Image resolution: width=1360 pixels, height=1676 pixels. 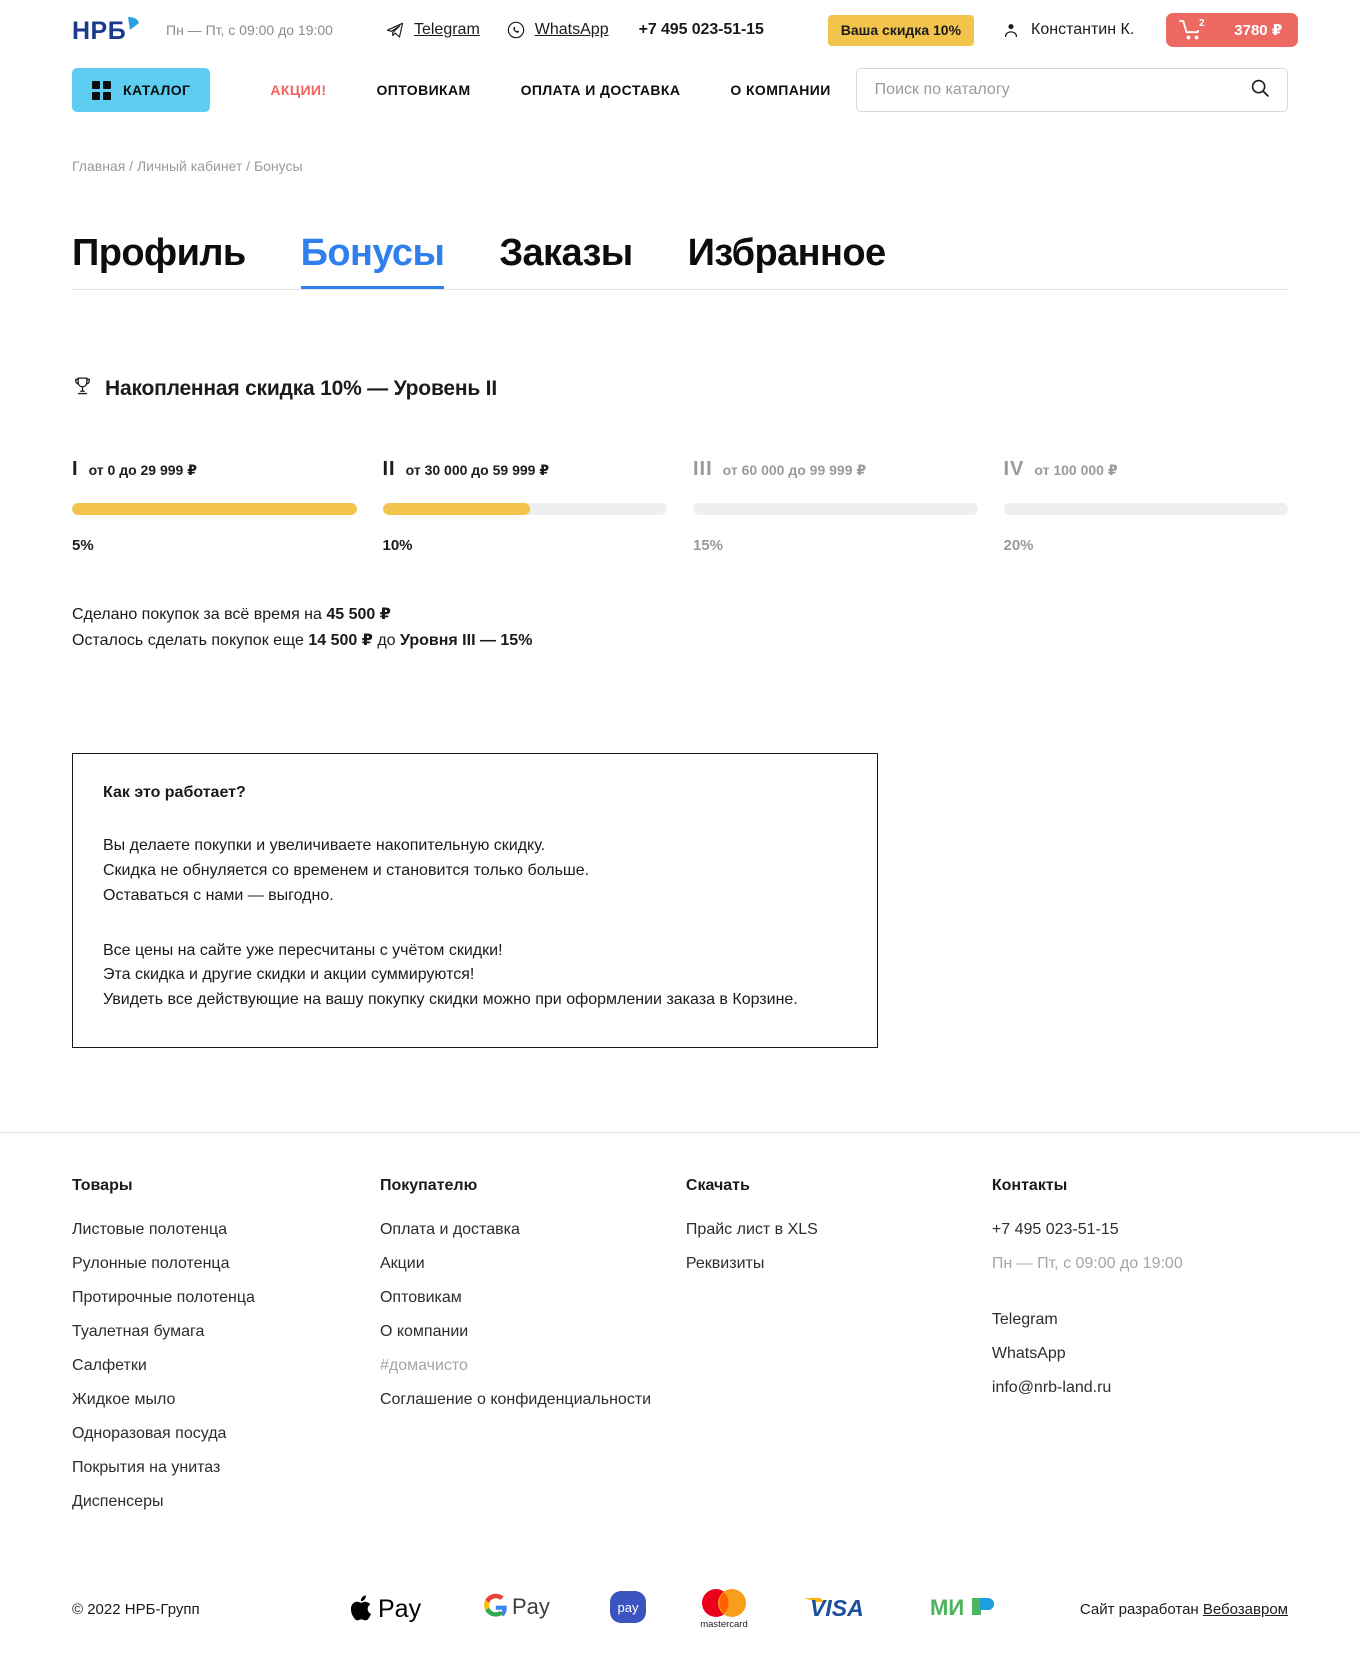 I want to click on footer-link-dispensers: Диспенсеры, so click(x=226, y=1502).